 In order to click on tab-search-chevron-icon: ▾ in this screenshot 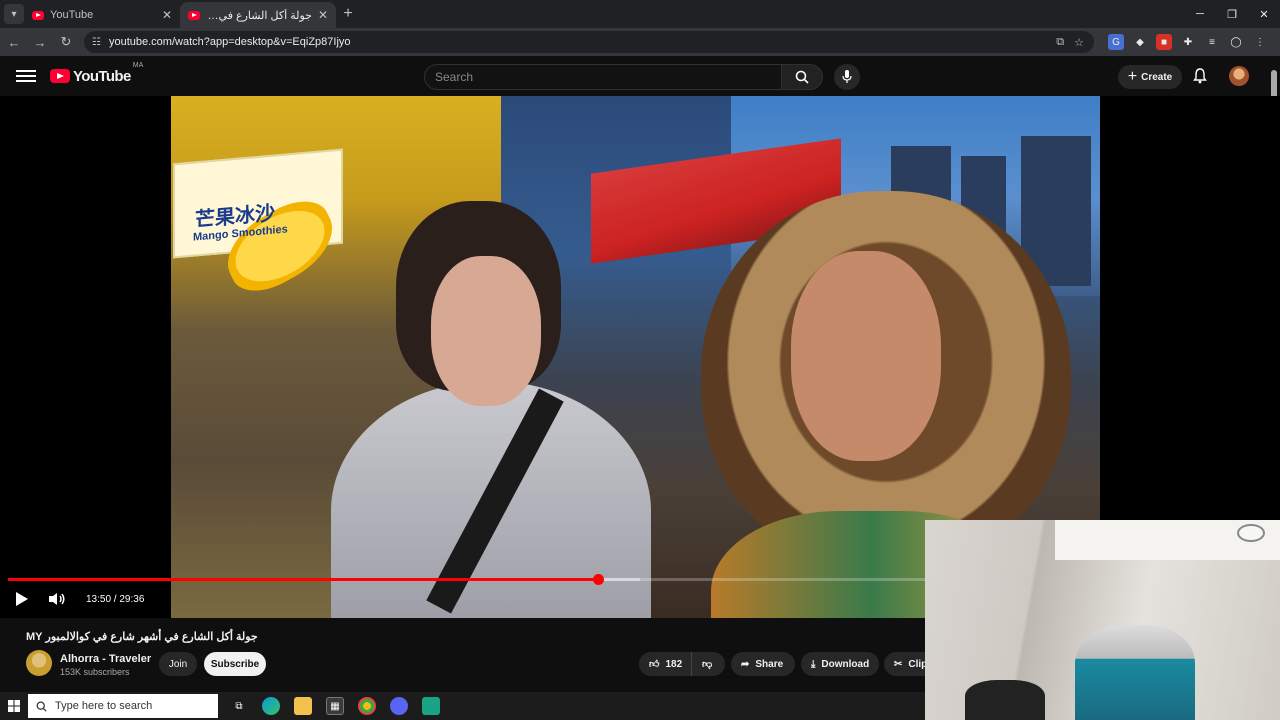, I will do `click(14, 14)`.